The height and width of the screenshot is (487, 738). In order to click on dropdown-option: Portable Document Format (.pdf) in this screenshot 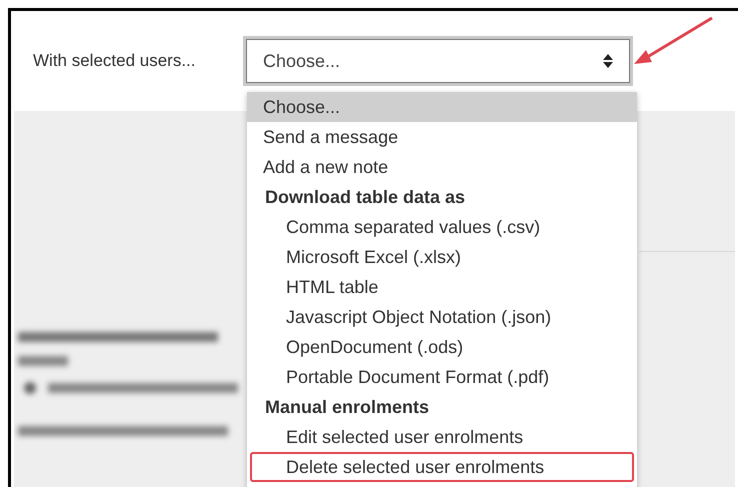, I will do `click(442, 377)`.